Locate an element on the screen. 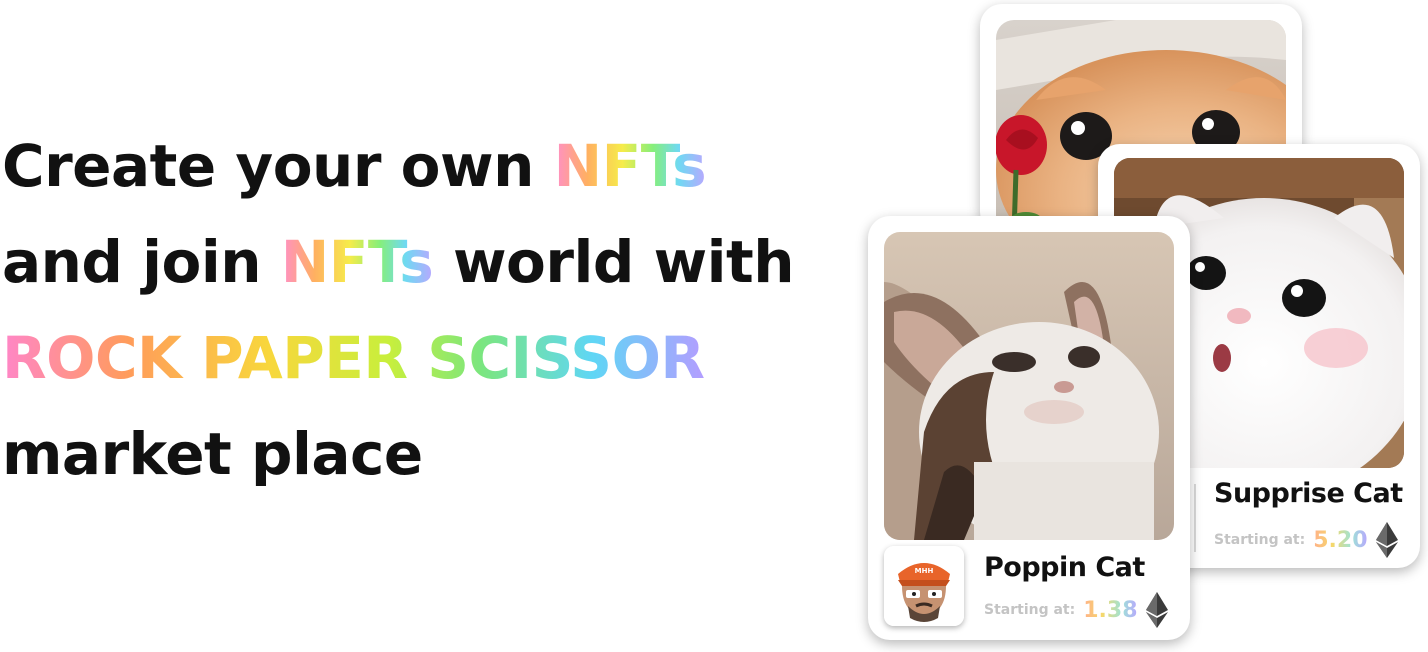  headline-line-3: ROCK PAPER SCISSOR is located at coordinates (422, 358).